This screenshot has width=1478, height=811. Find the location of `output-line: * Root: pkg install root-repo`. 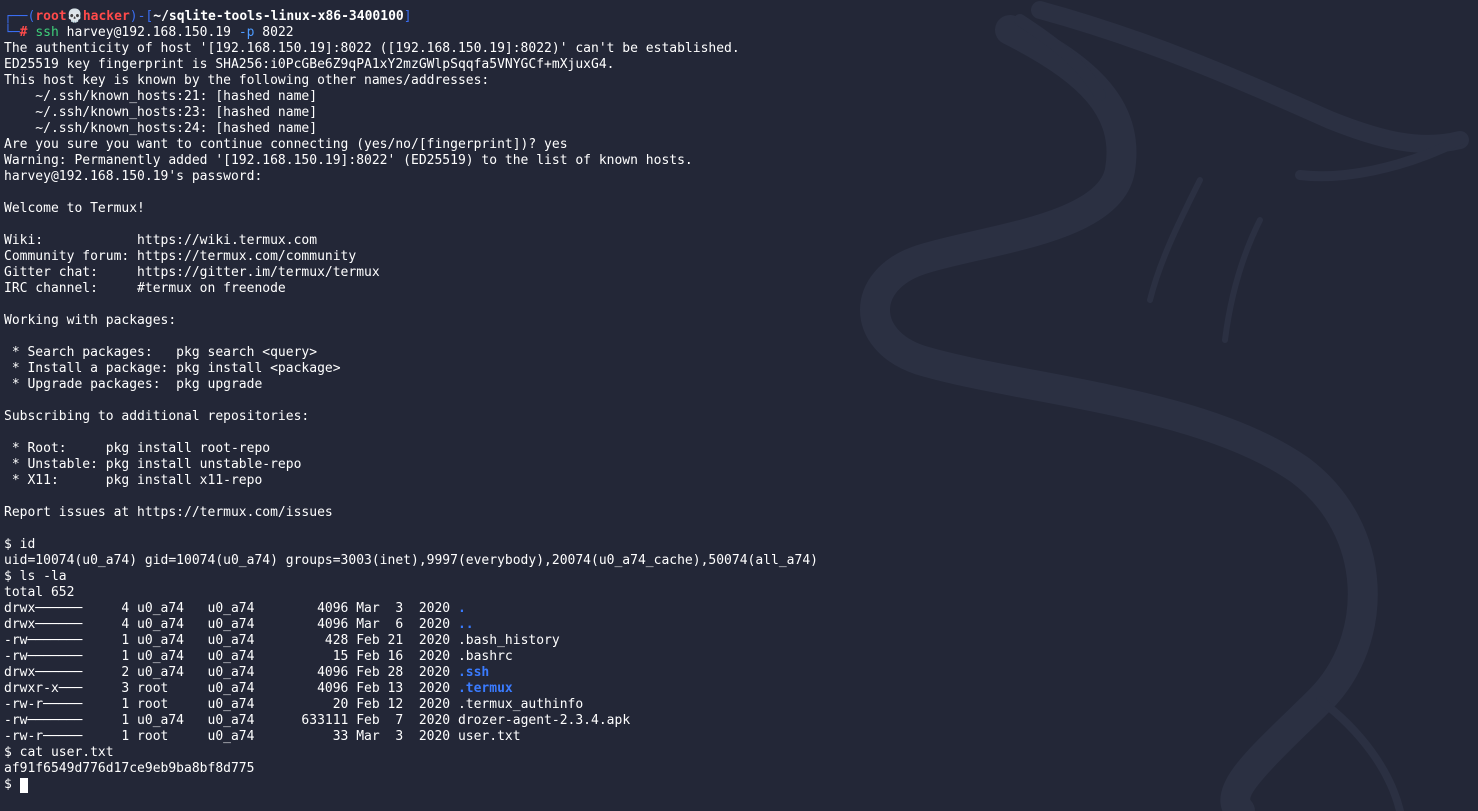

output-line: * Root: pkg install root-repo is located at coordinates (137, 448).